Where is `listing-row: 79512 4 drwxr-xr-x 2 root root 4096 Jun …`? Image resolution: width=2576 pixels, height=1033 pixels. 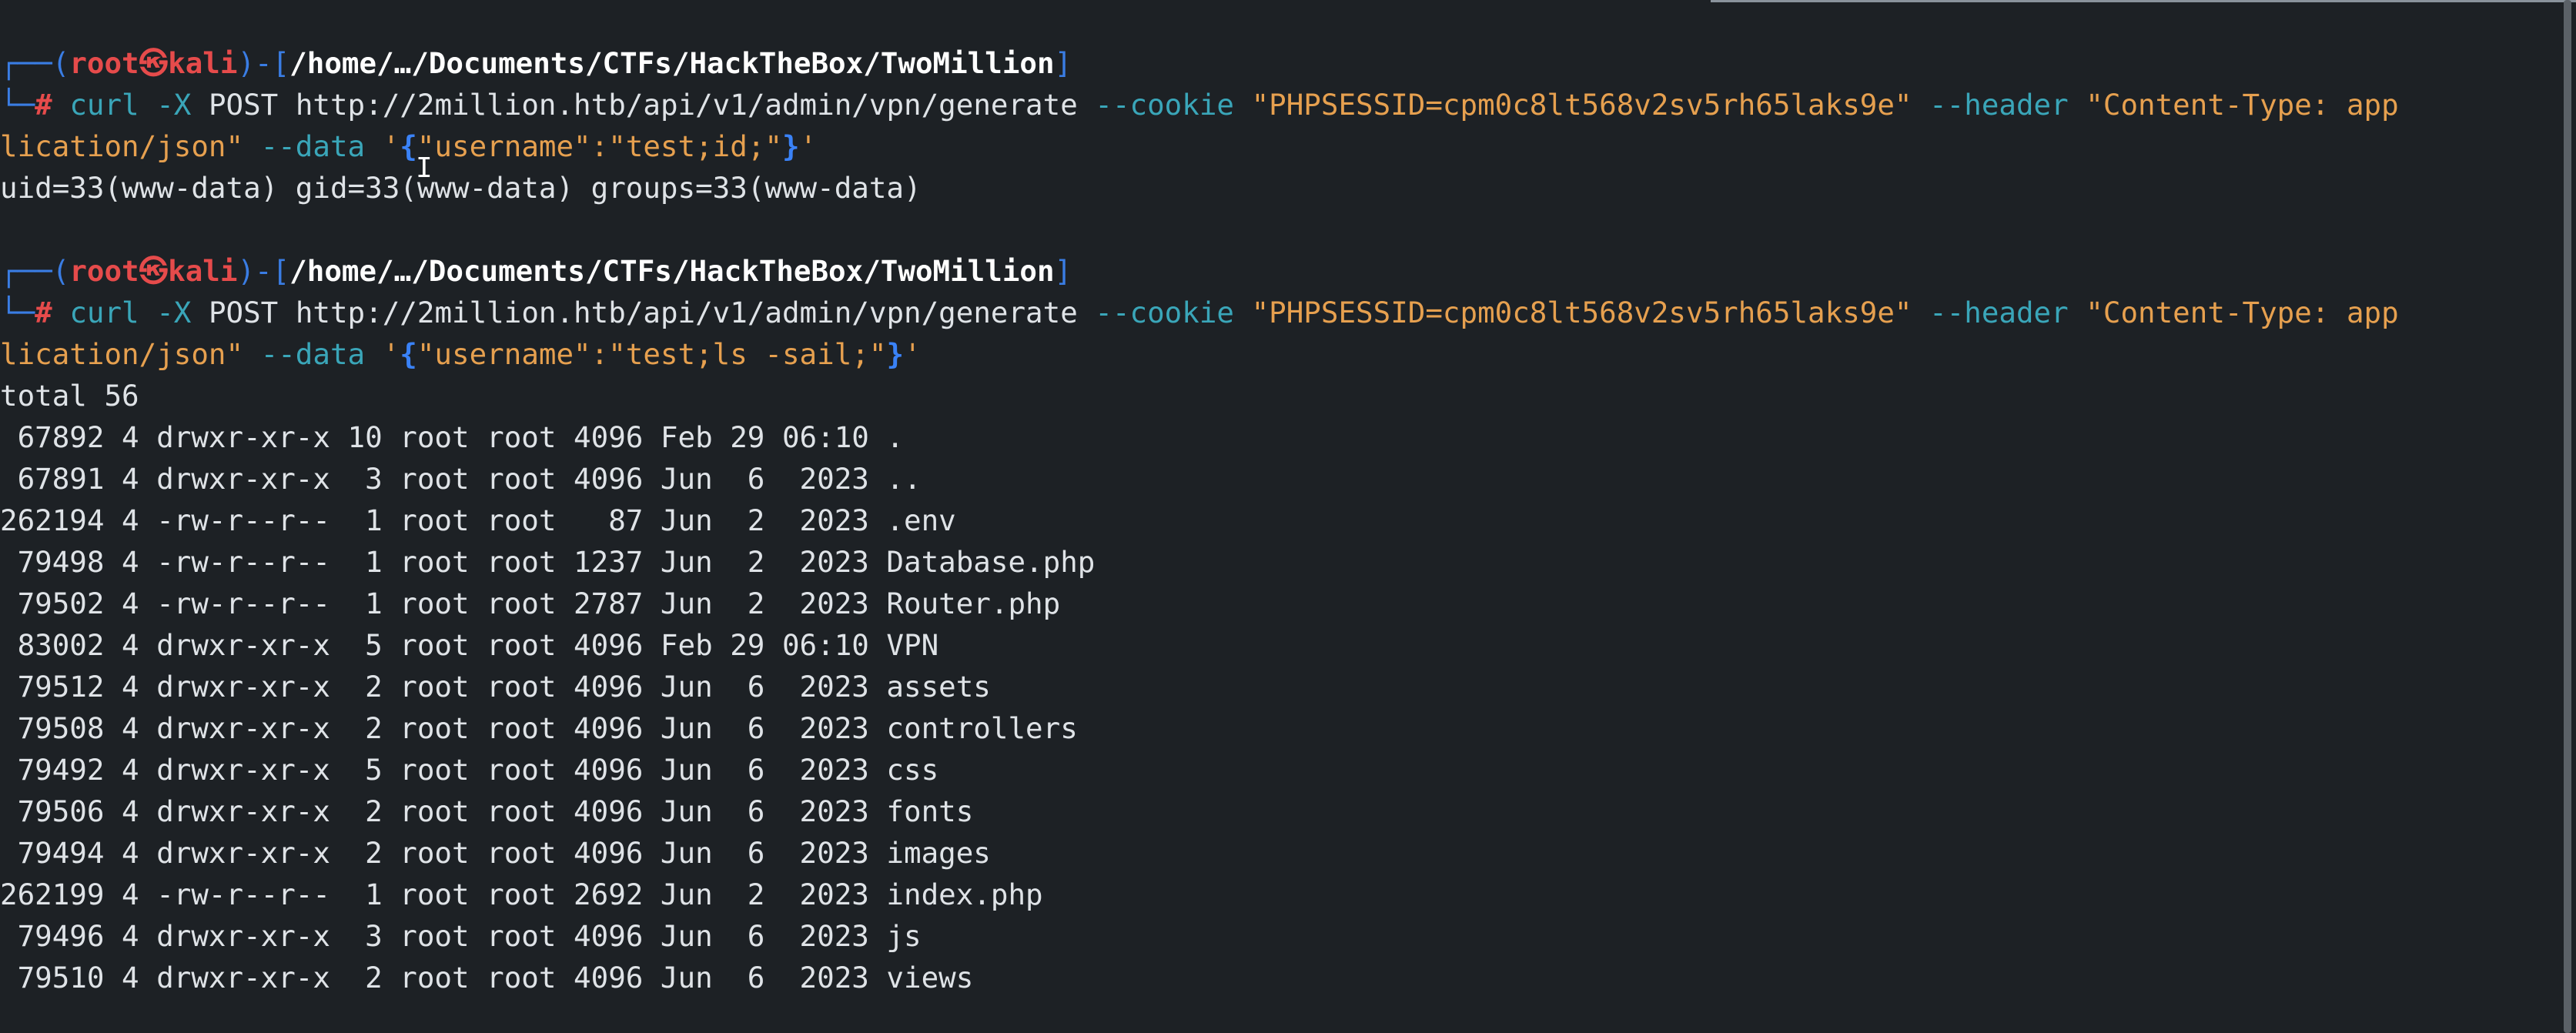
listing-row: 79512 4 drwxr-xr-x 2 root root 4096 Jun … is located at coordinates (496, 687).